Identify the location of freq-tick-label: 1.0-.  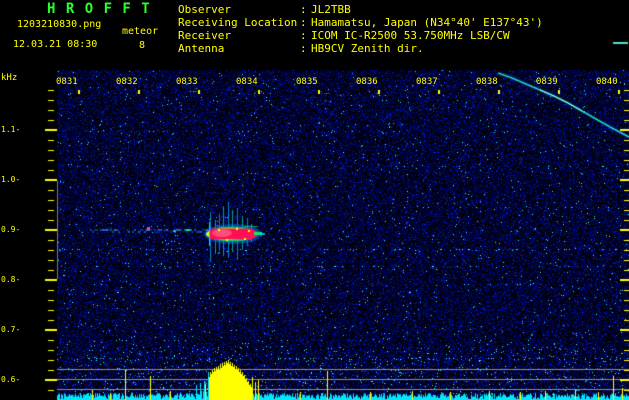
(11, 179).